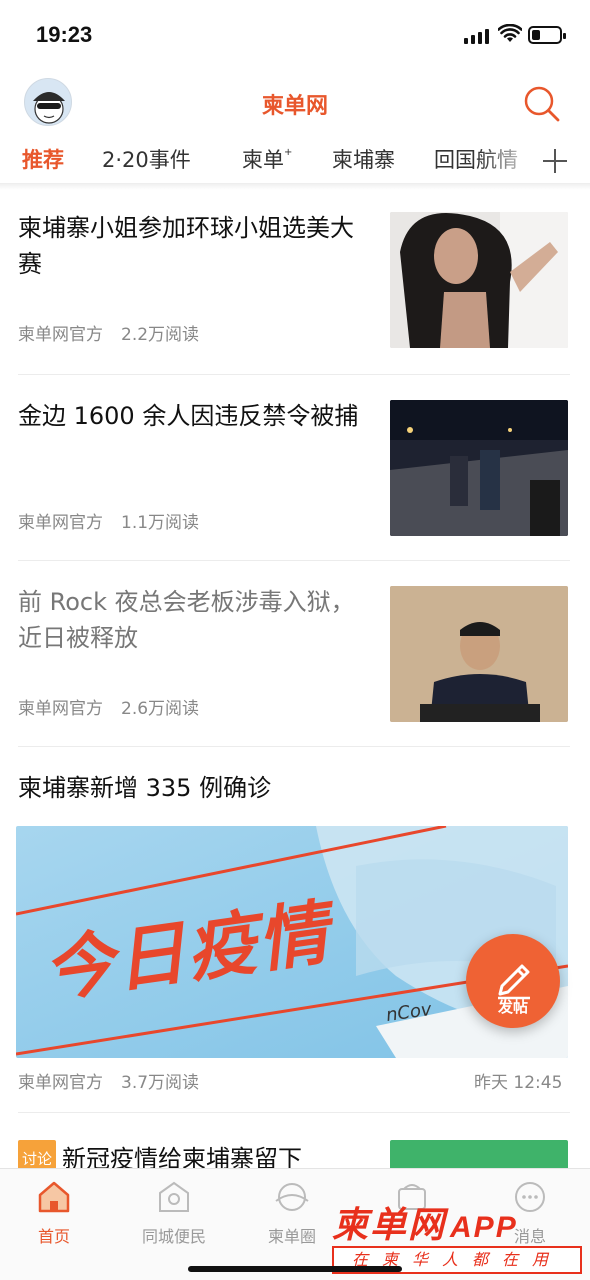  What do you see at coordinates (160, 523) in the screenshot?
I see `news-reads: 1.1万阅读` at bounding box center [160, 523].